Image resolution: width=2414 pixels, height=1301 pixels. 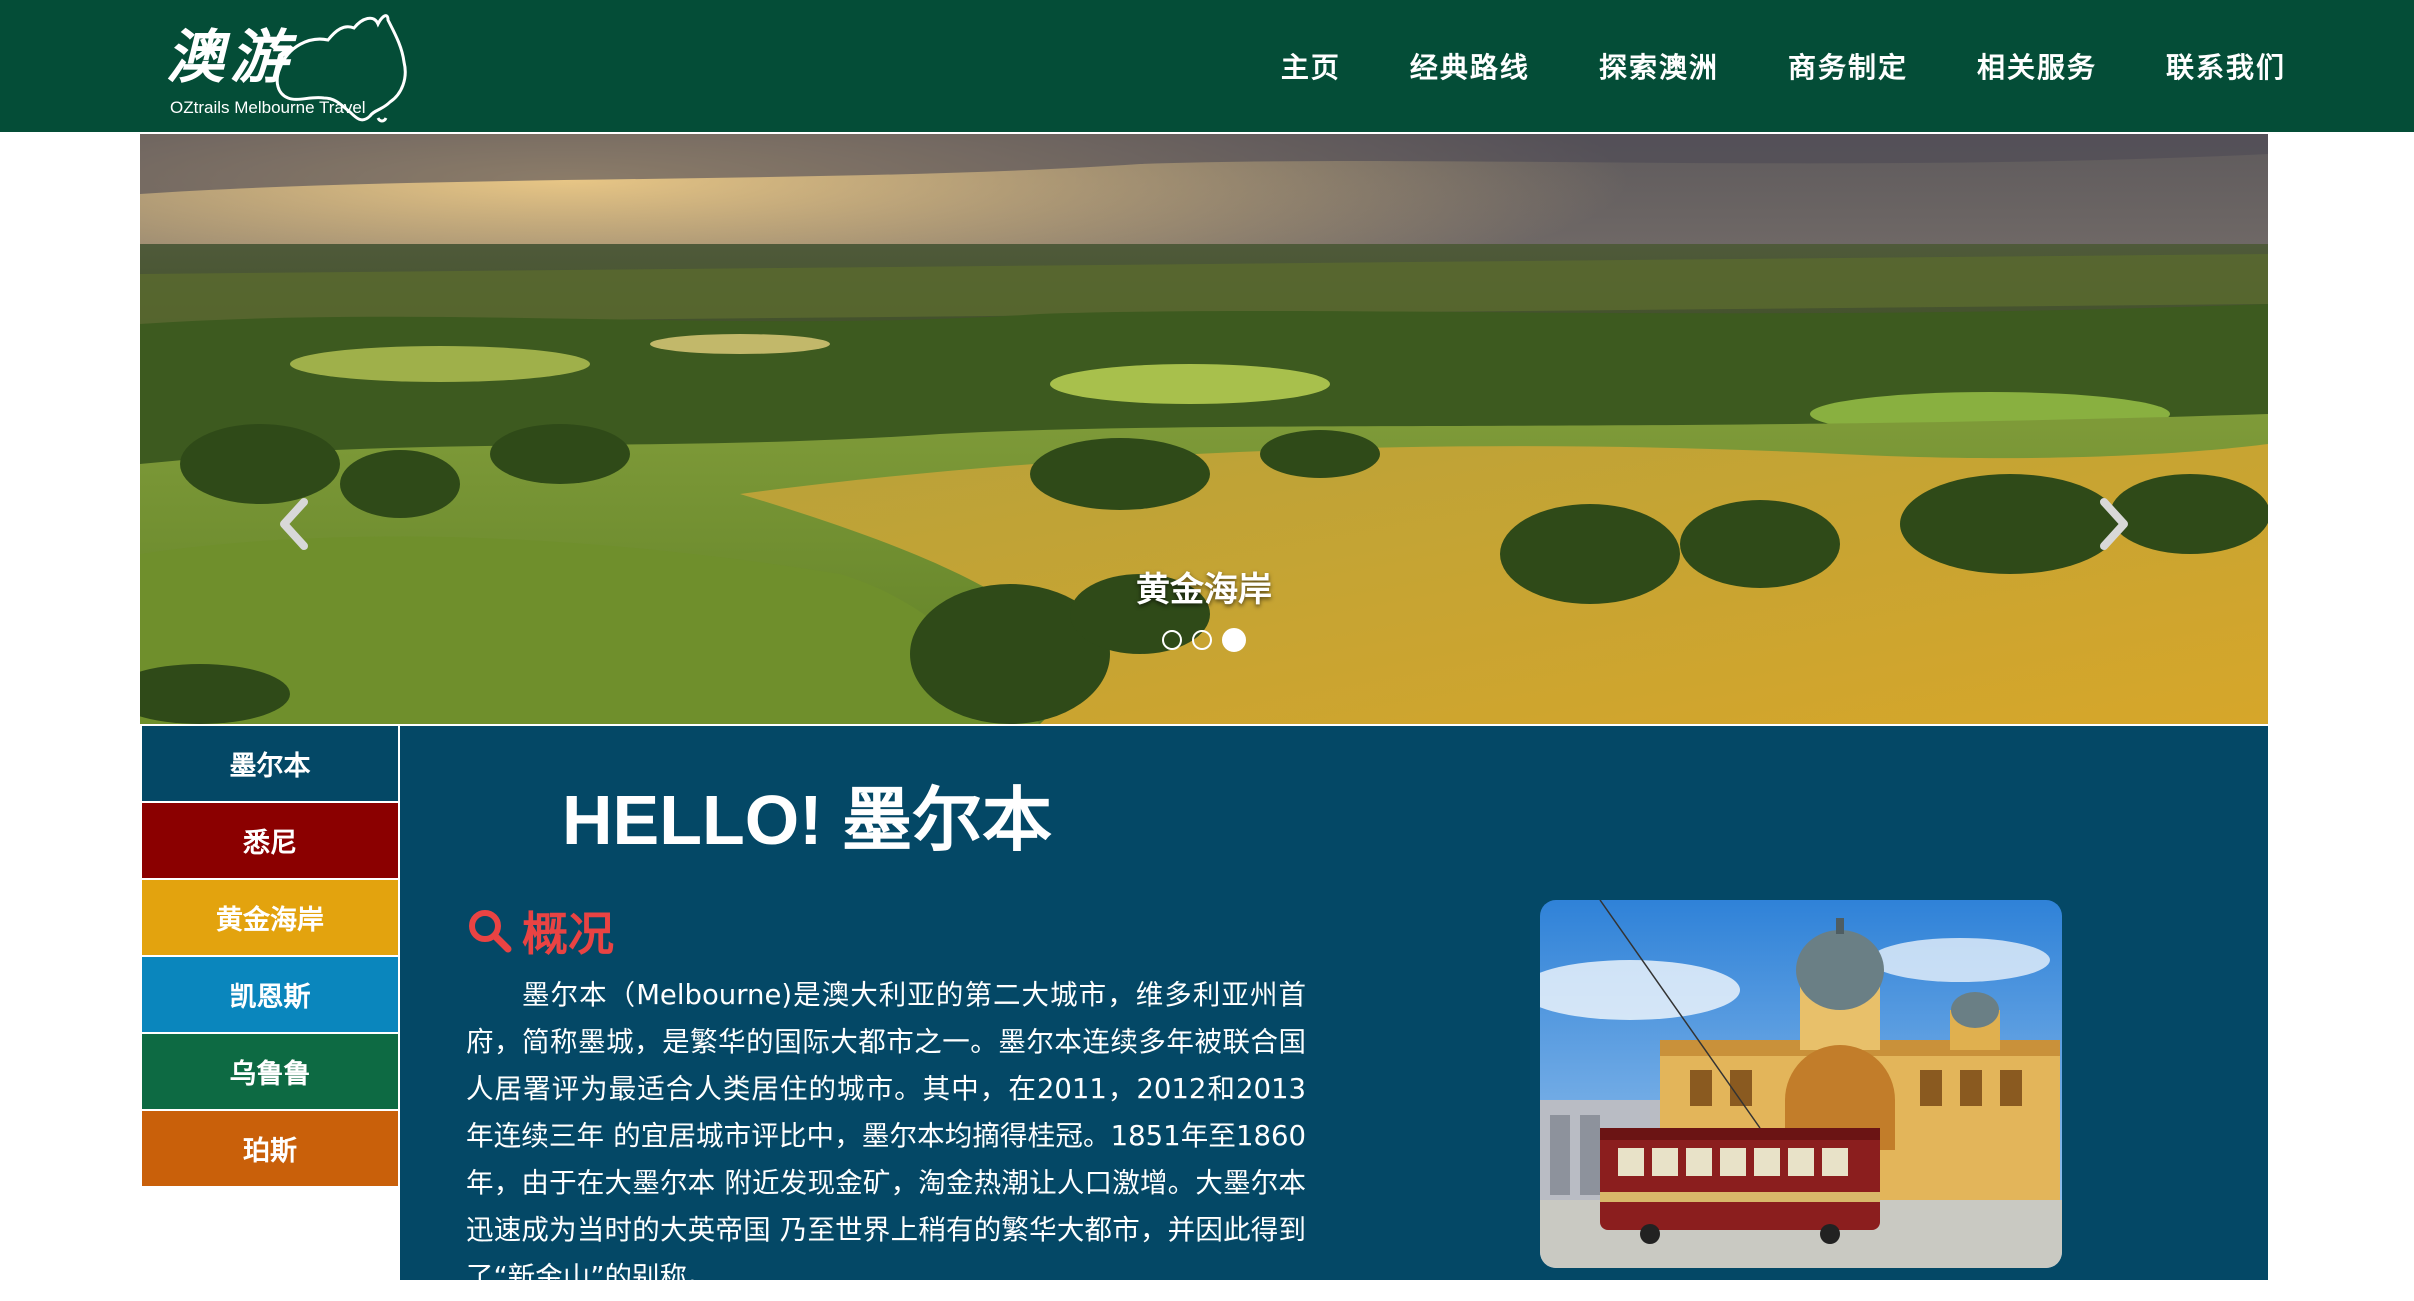 I want to click on sidebar-item-gold-coast: 黄金海岸, so click(x=270, y=918).